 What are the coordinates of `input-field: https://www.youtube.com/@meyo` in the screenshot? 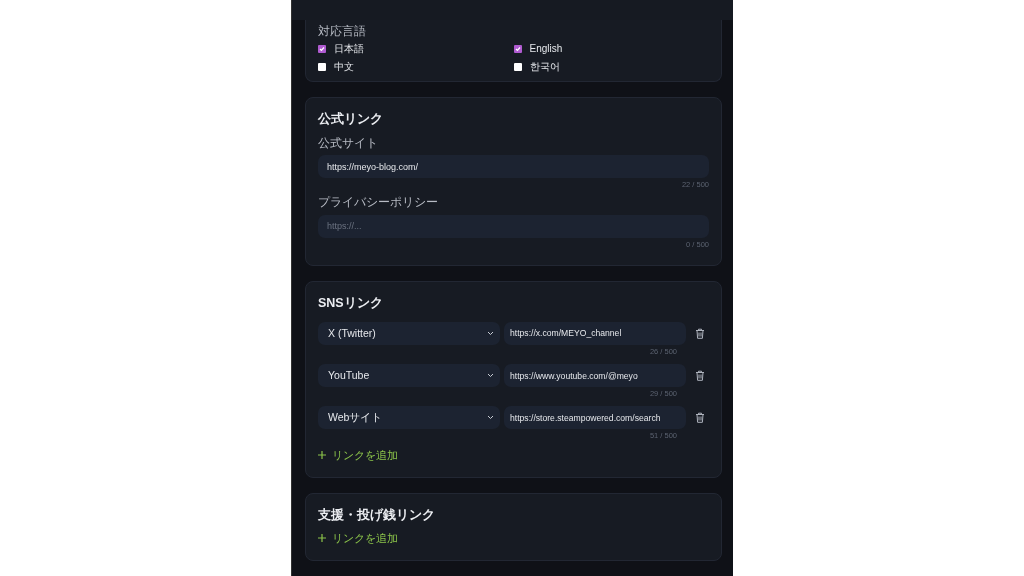 It's located at (595, 375).